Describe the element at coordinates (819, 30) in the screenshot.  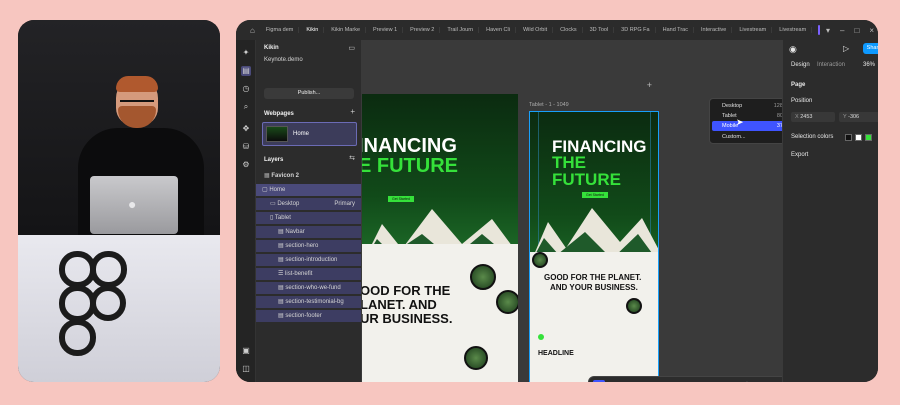
I see `user-avatar` at that location.